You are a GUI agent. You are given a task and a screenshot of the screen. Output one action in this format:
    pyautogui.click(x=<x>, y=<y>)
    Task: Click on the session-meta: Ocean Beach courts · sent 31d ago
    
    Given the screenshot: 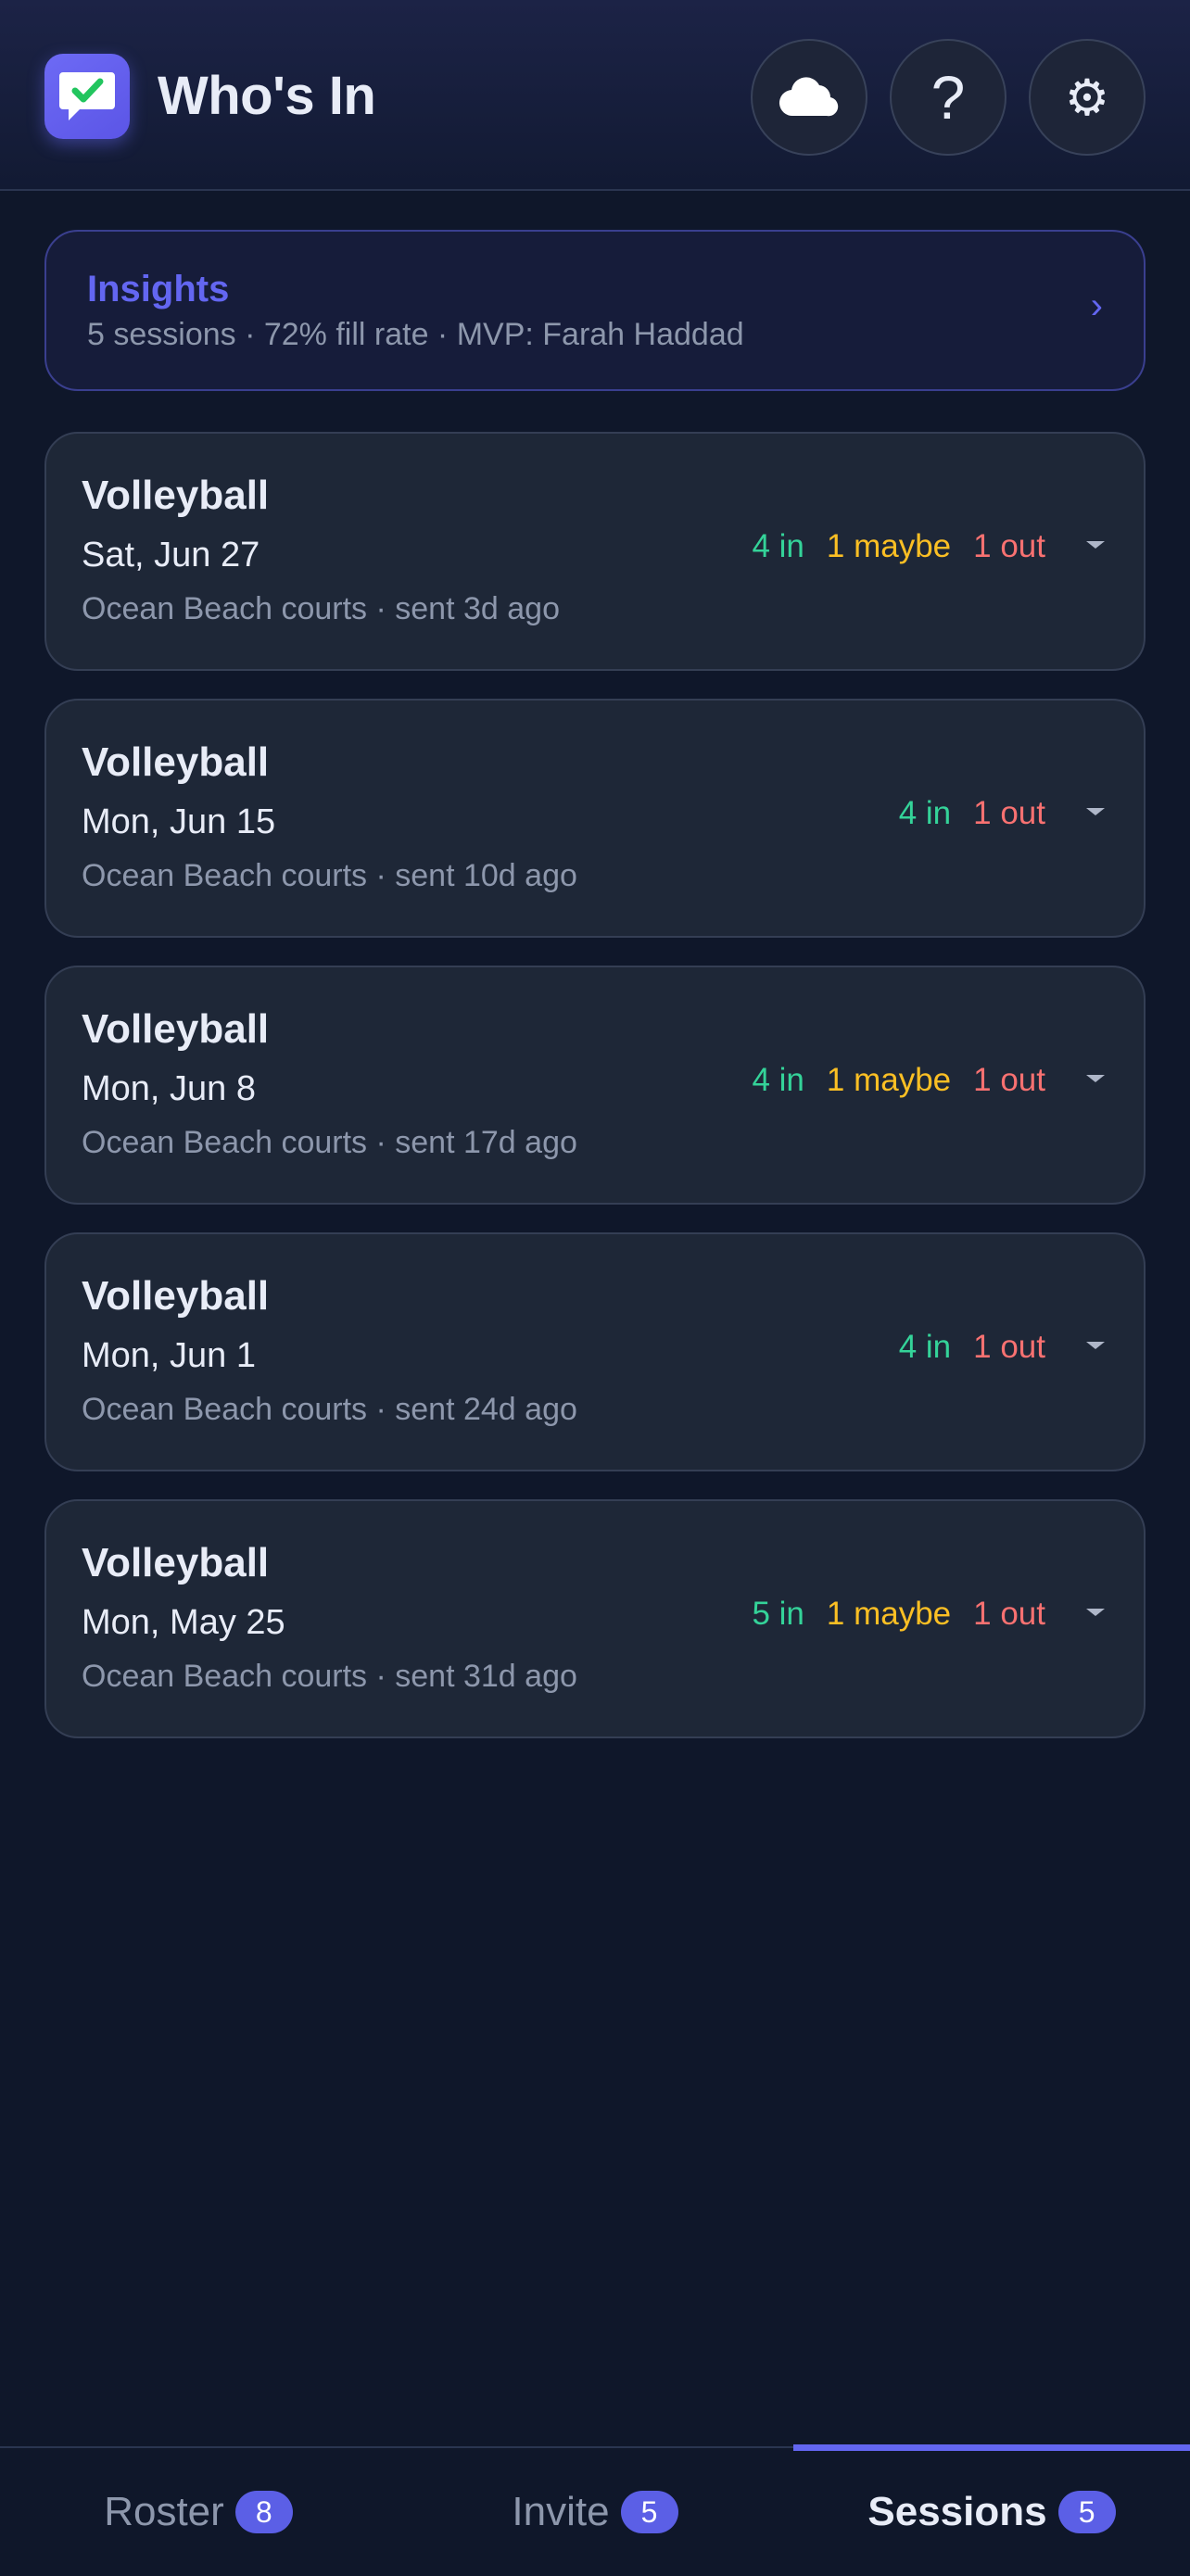 What is the action you would take?
    pyautogui.click(x=329, y=1677)
    